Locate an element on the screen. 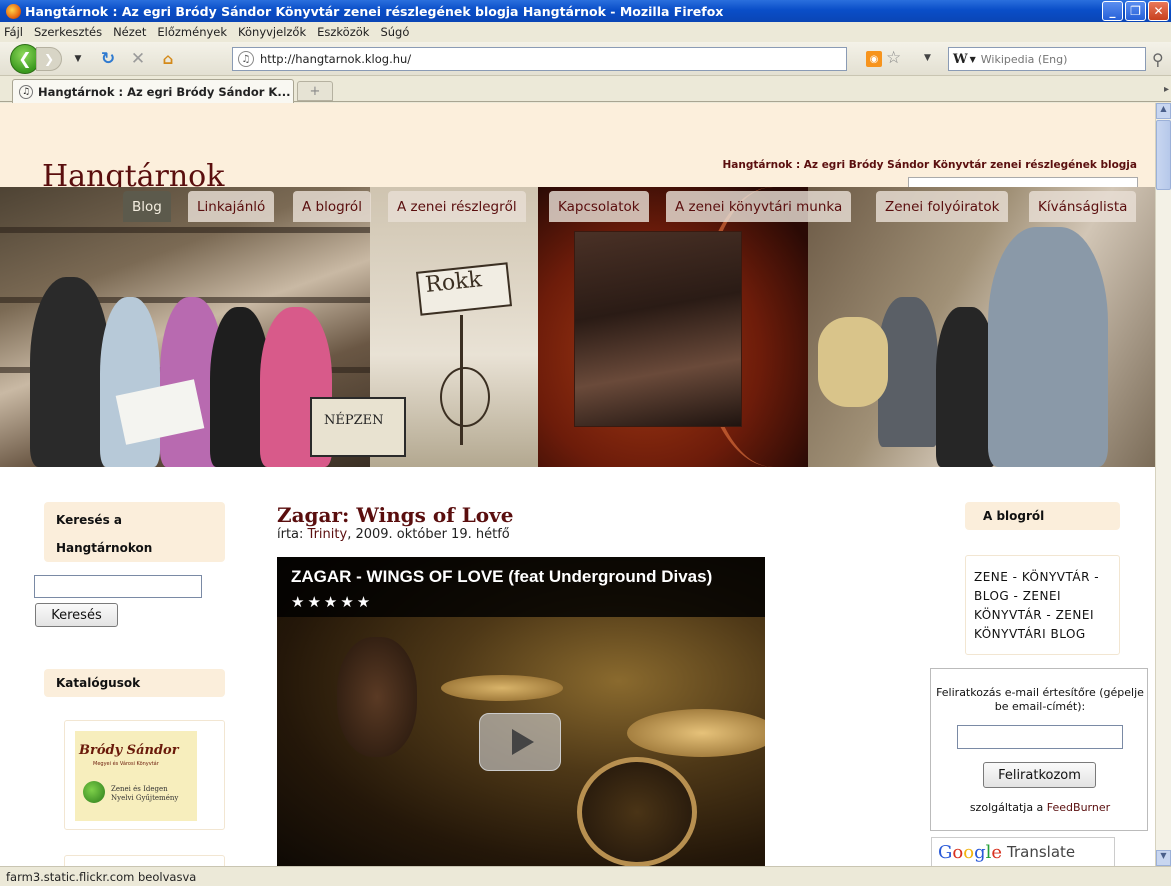 The image size is (1171, 886). translate-label: Translate is located at coordinates (1041, 852).